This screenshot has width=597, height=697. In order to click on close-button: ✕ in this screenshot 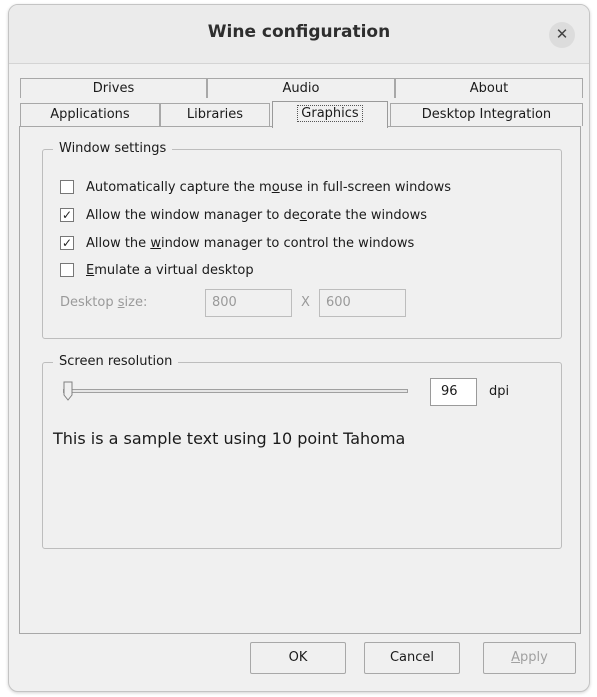, I will do `click(562, 35)`.